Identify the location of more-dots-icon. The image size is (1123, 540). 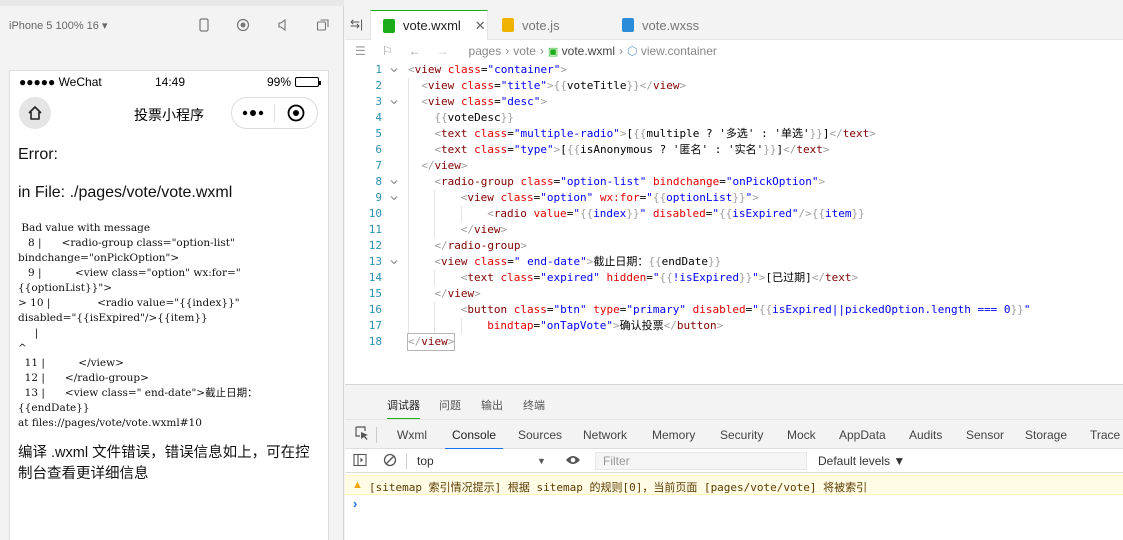
(253, 113).